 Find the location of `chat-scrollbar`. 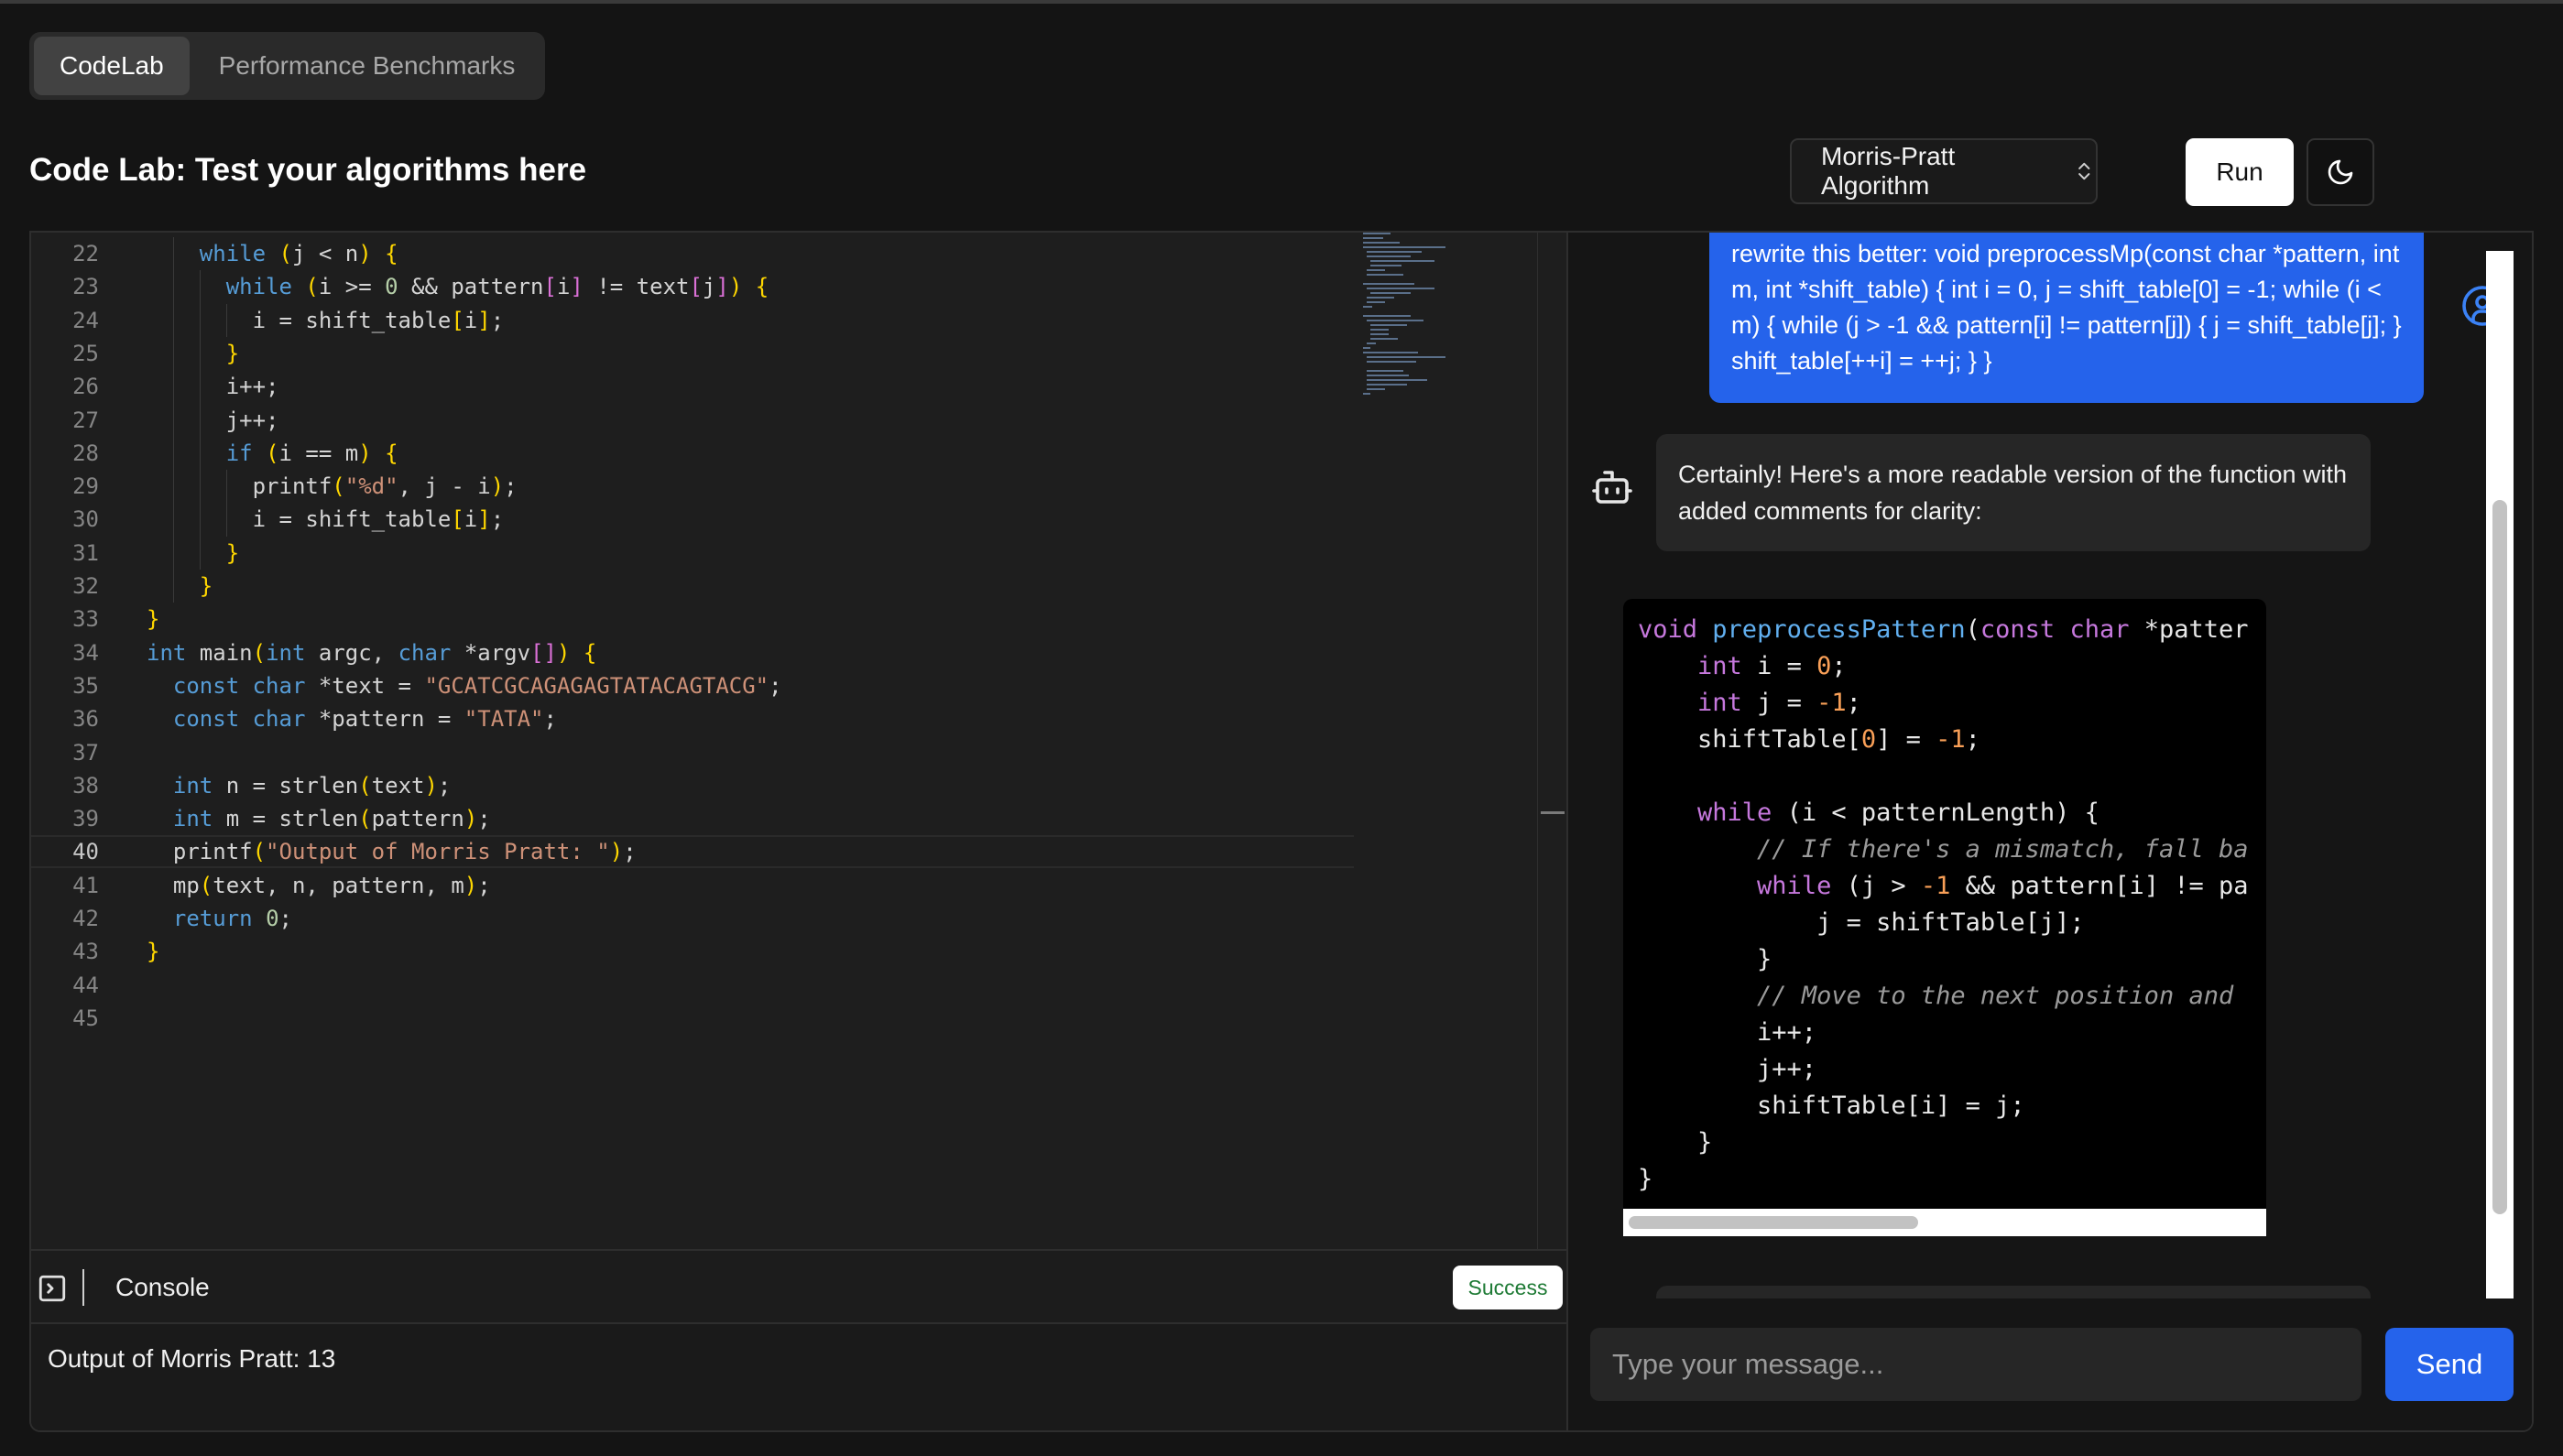

chat-scrollbar is located at coordinates (2500, 774).